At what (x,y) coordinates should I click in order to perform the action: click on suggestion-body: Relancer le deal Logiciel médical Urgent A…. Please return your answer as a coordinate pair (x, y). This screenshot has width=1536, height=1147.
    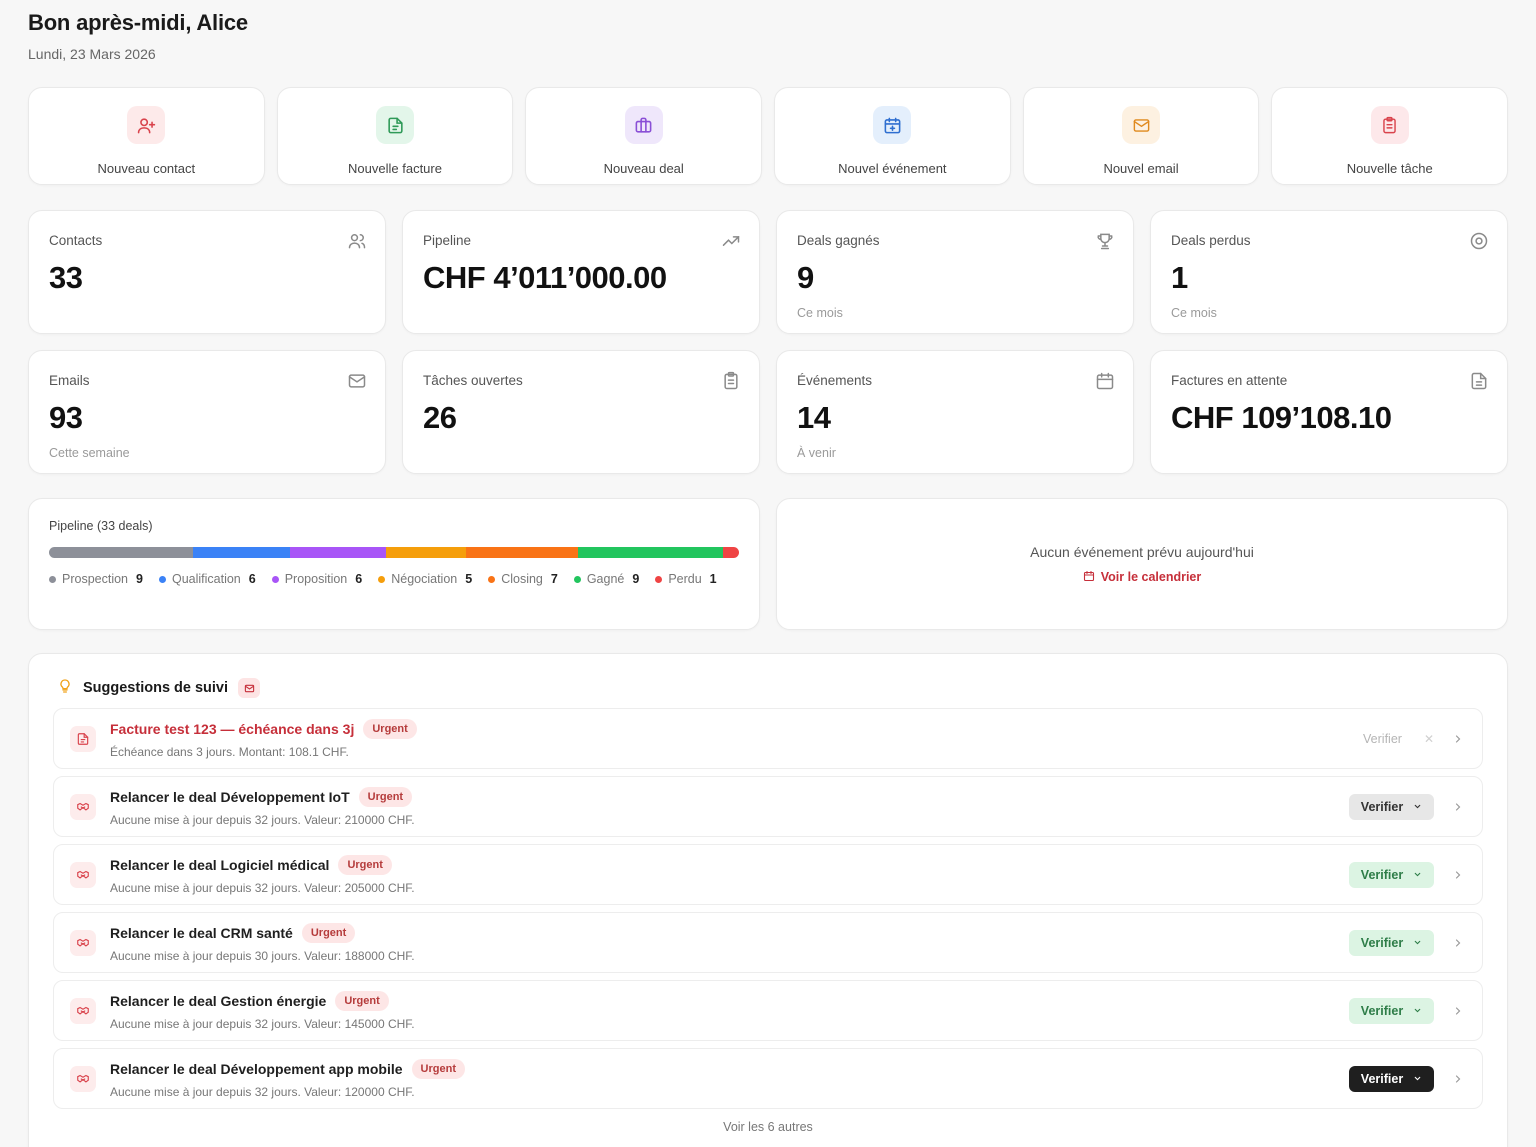
    Looking at the image, I should click on (729, 874).